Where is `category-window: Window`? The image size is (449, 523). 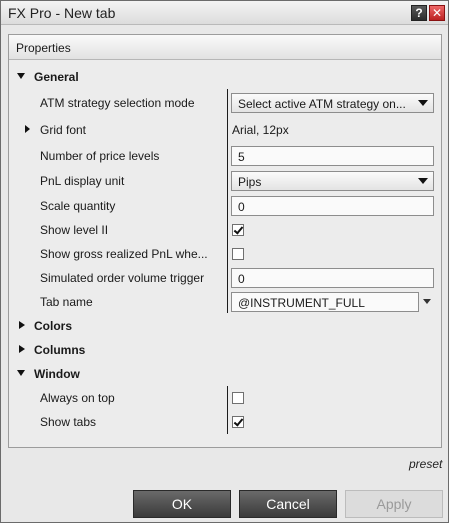 category-window: Window is located at coordinates (225, 374).